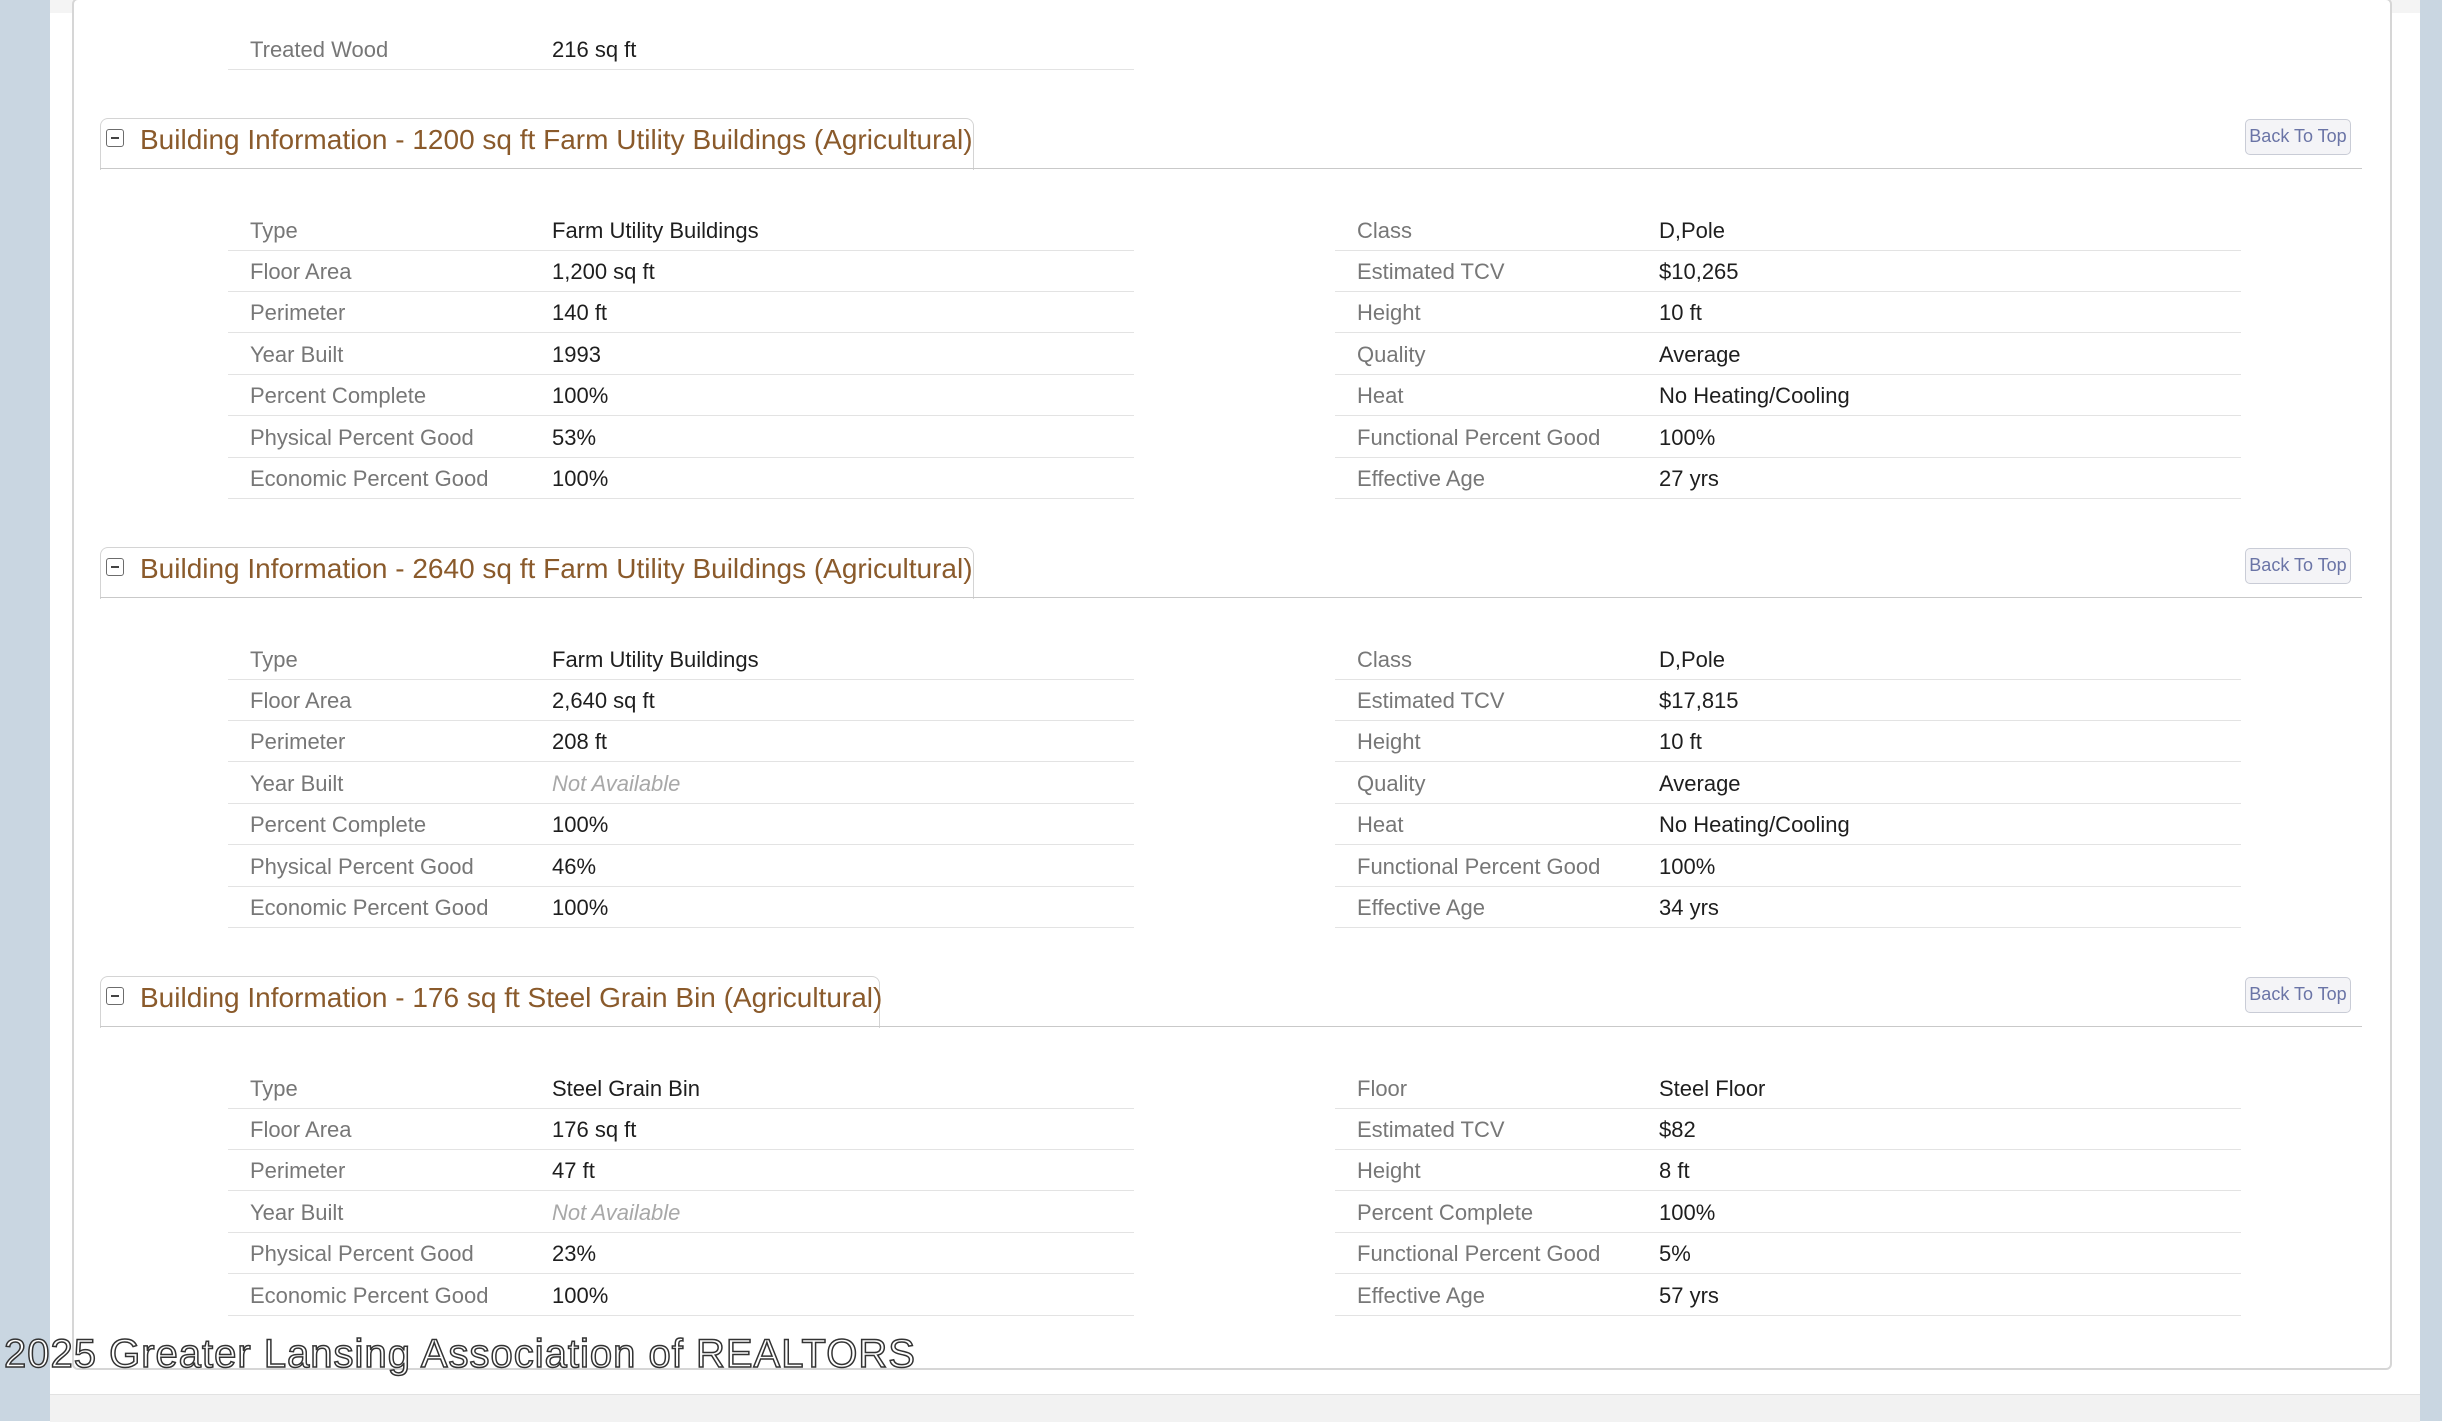  I want to click on row-value: $17,815, so click(1699, 700).